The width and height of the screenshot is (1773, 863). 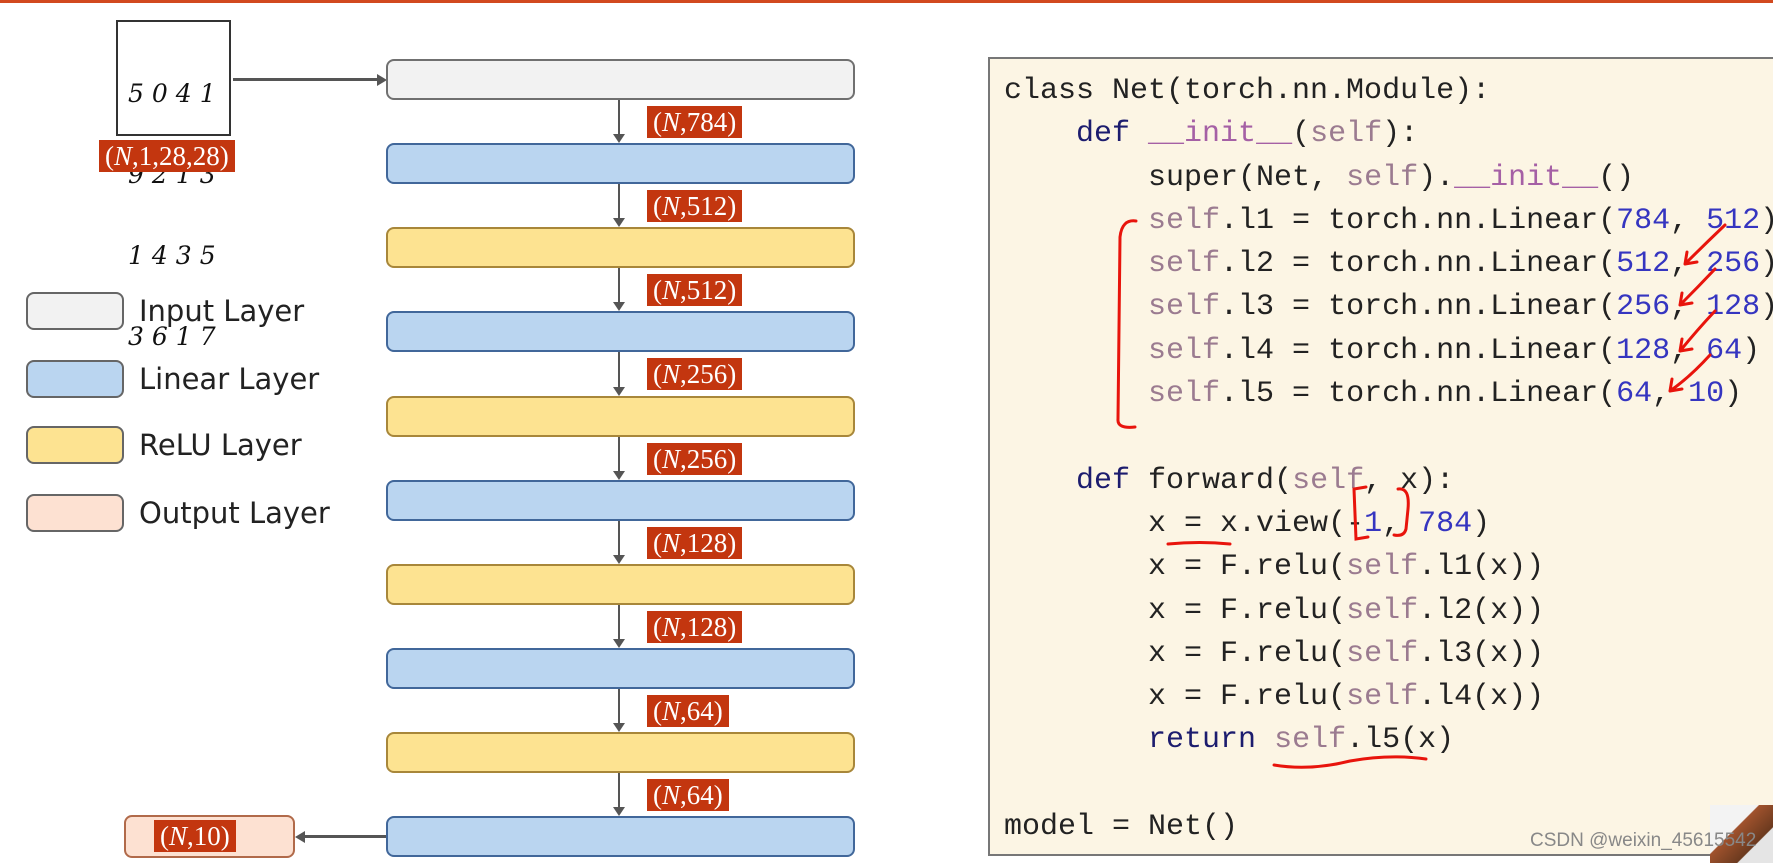 I want to click on shape-tag: (N,784), so click(x=695, y=122).